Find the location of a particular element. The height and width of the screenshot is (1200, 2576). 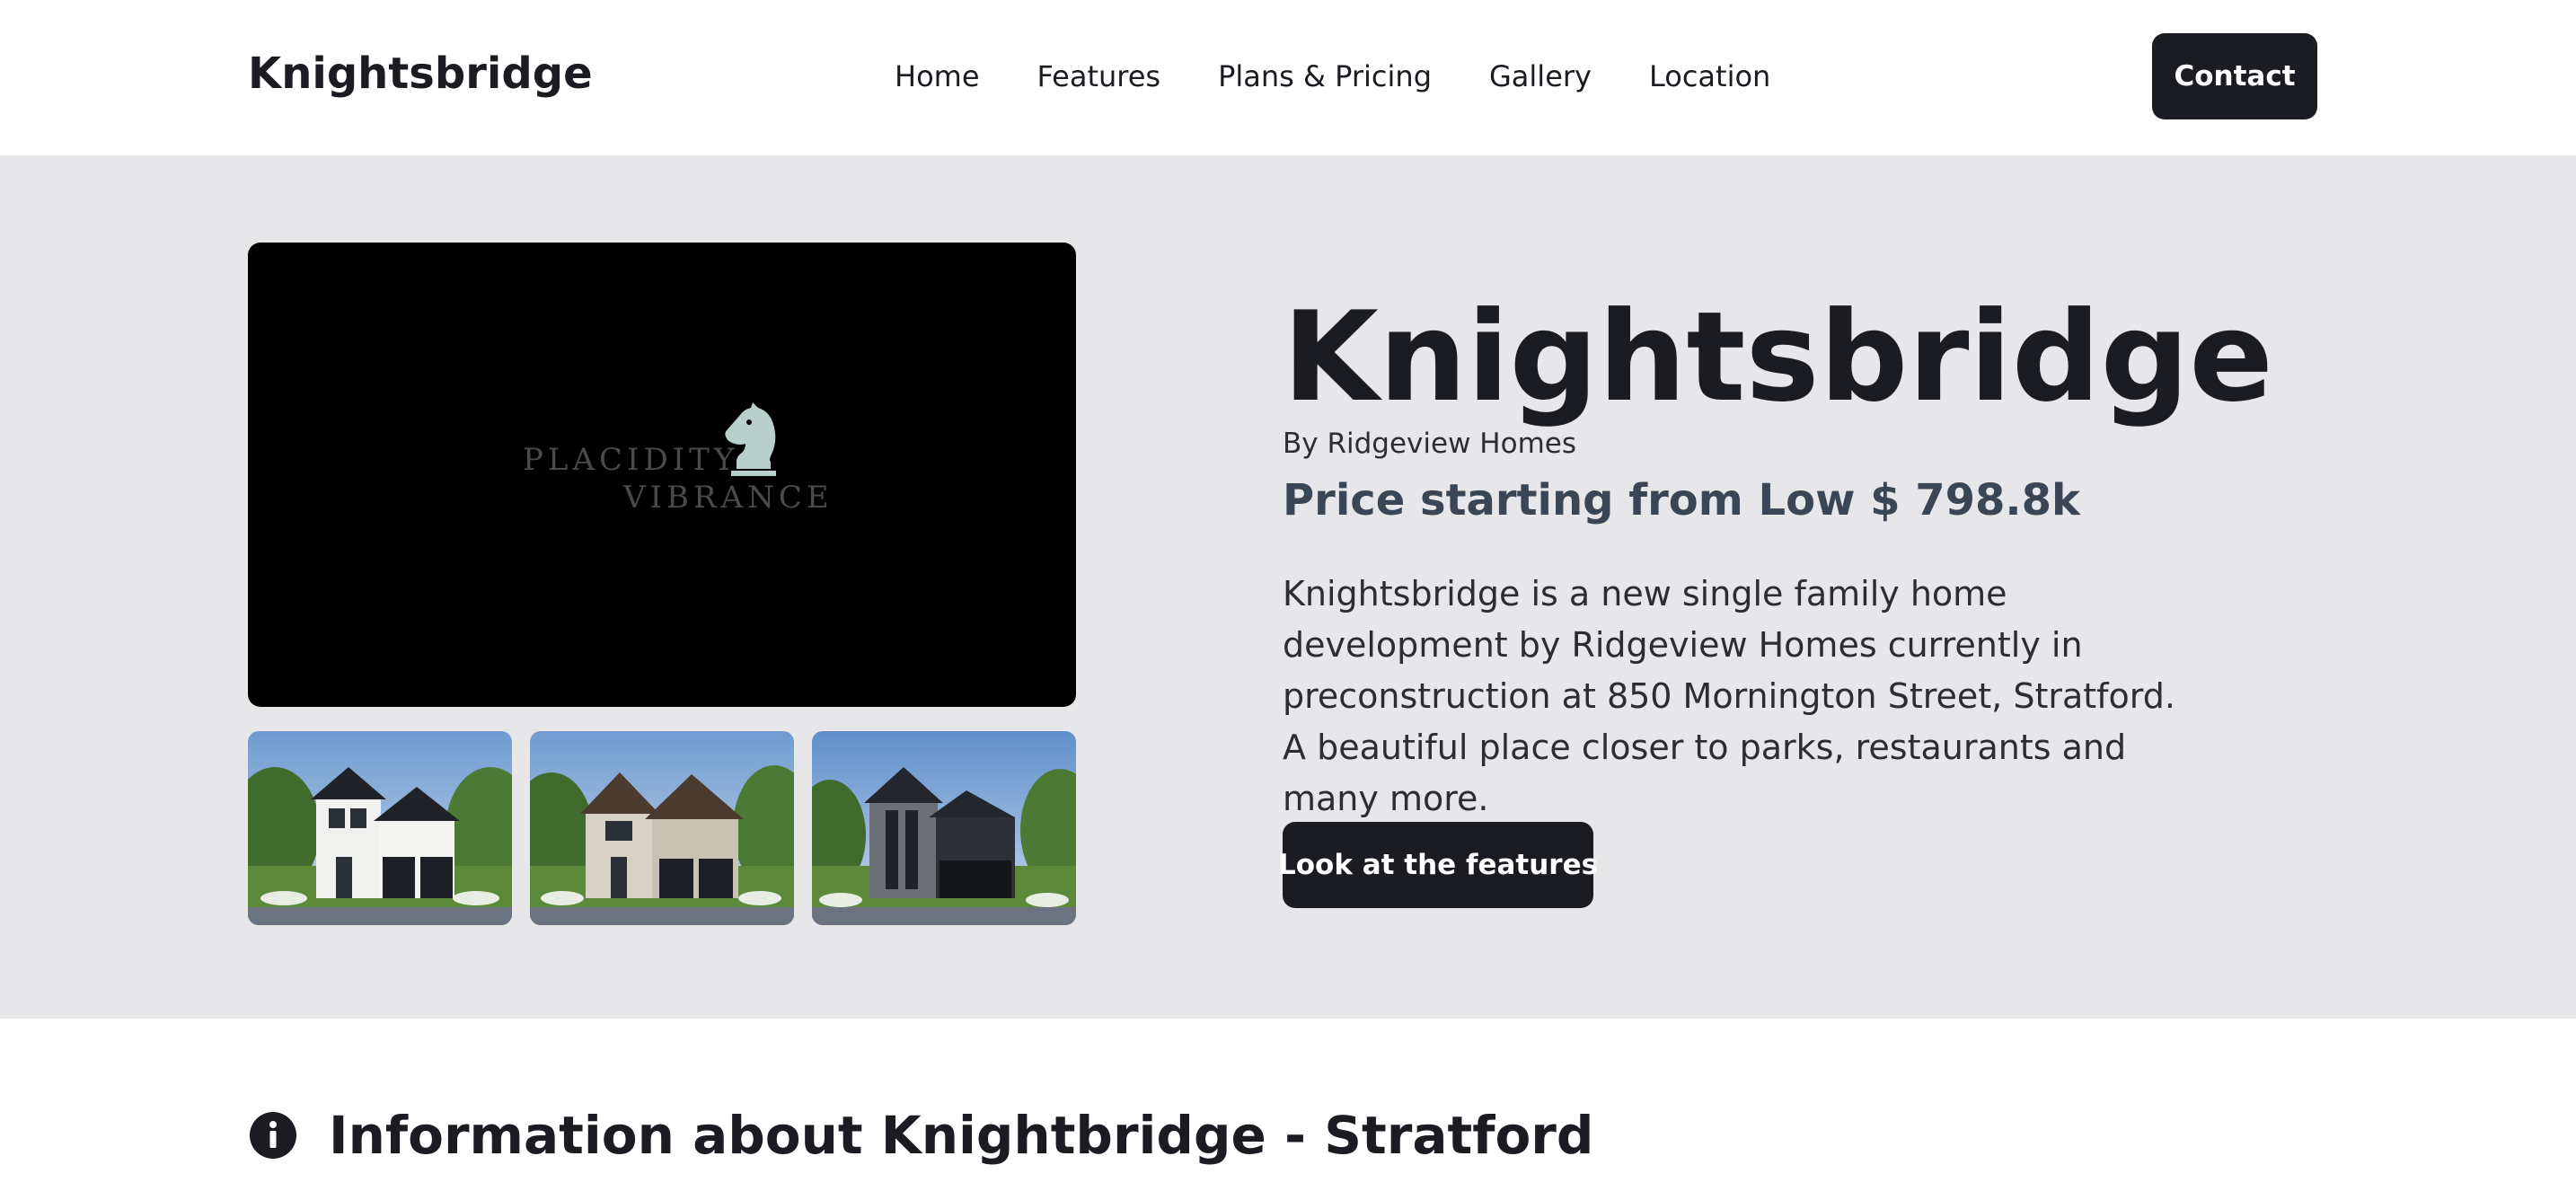

hero-title: Knightsbridge is located at coordinates (1778, 357).